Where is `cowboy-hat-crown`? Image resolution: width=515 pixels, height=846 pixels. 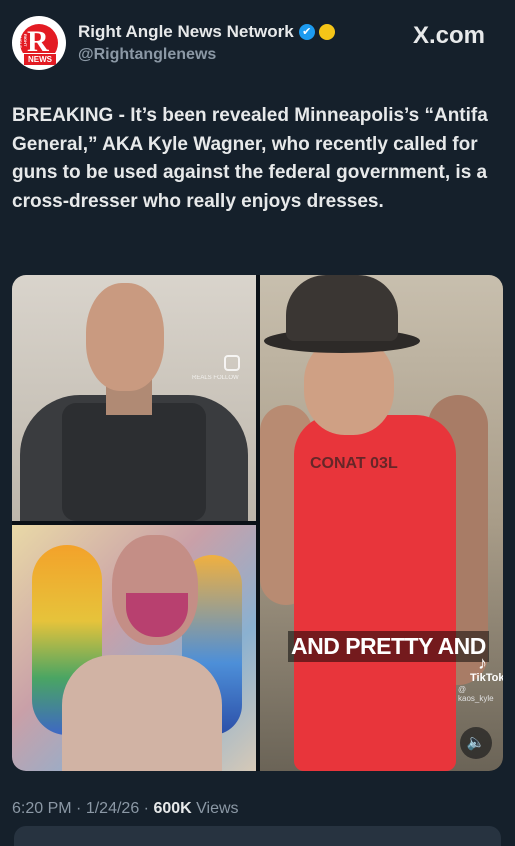 cowboy-hat-crown is located at coordinates (342, 308).